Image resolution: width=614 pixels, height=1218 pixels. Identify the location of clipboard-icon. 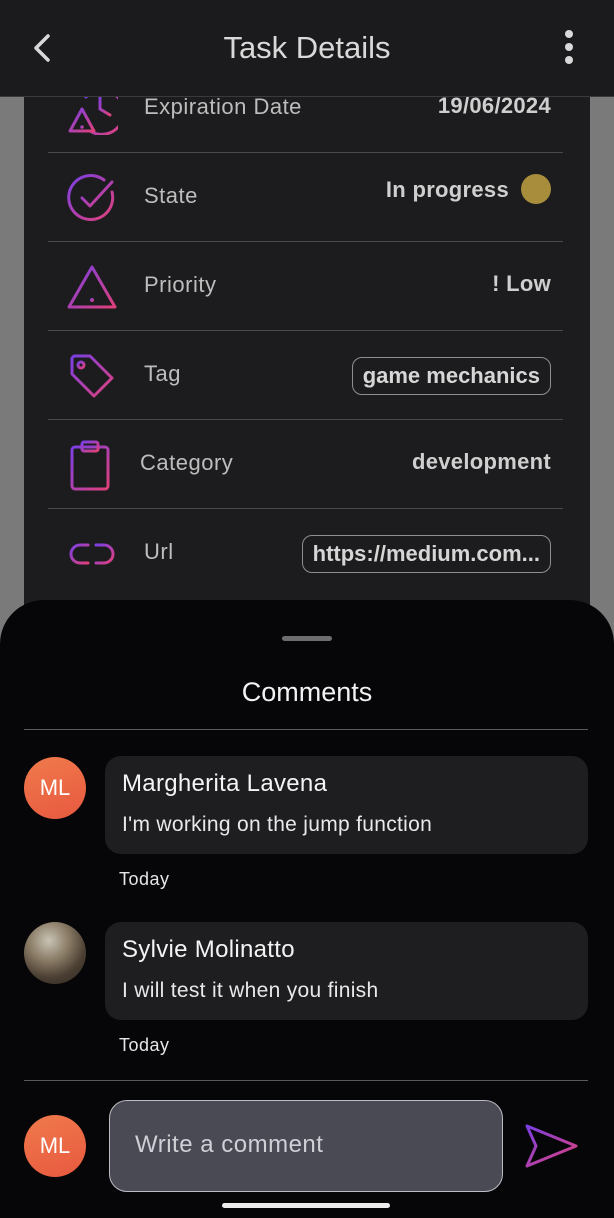
(90, 465).